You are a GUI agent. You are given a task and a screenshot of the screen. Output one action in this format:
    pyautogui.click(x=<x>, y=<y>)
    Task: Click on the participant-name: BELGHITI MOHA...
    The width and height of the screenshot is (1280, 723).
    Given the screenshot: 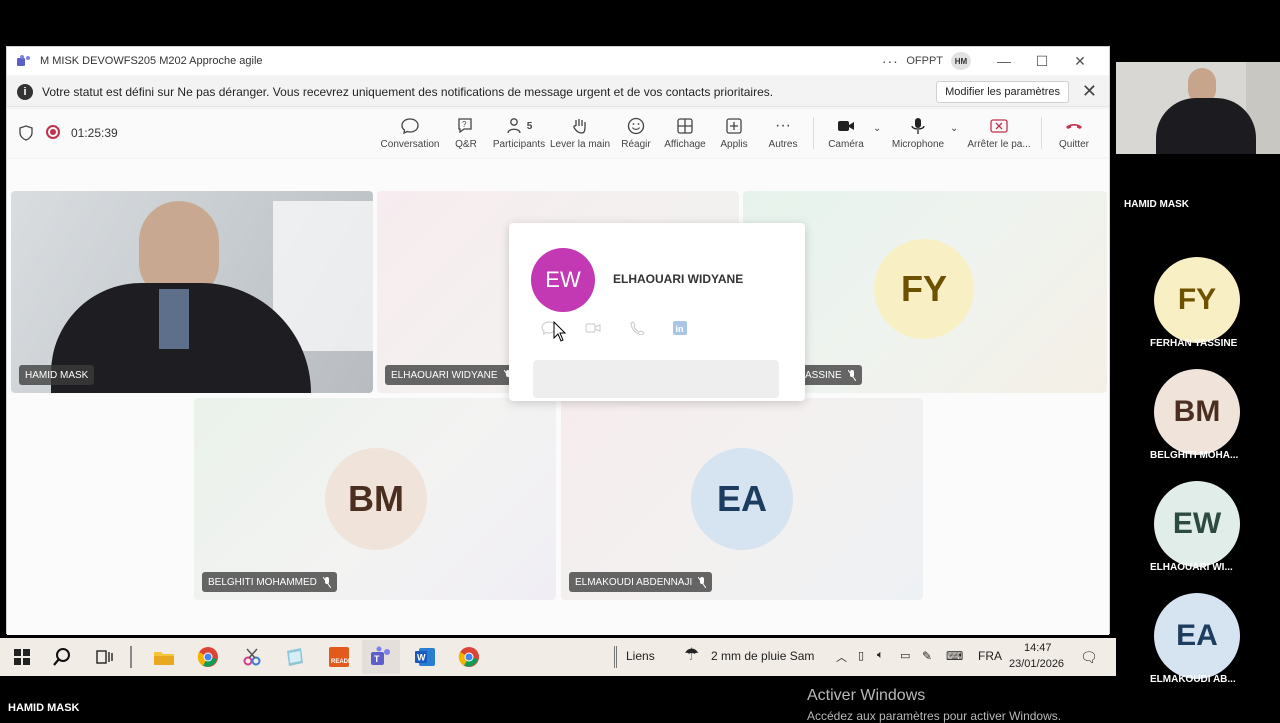 What is the action you would take?
    pyautogui.click(x=1194, y=455)
    